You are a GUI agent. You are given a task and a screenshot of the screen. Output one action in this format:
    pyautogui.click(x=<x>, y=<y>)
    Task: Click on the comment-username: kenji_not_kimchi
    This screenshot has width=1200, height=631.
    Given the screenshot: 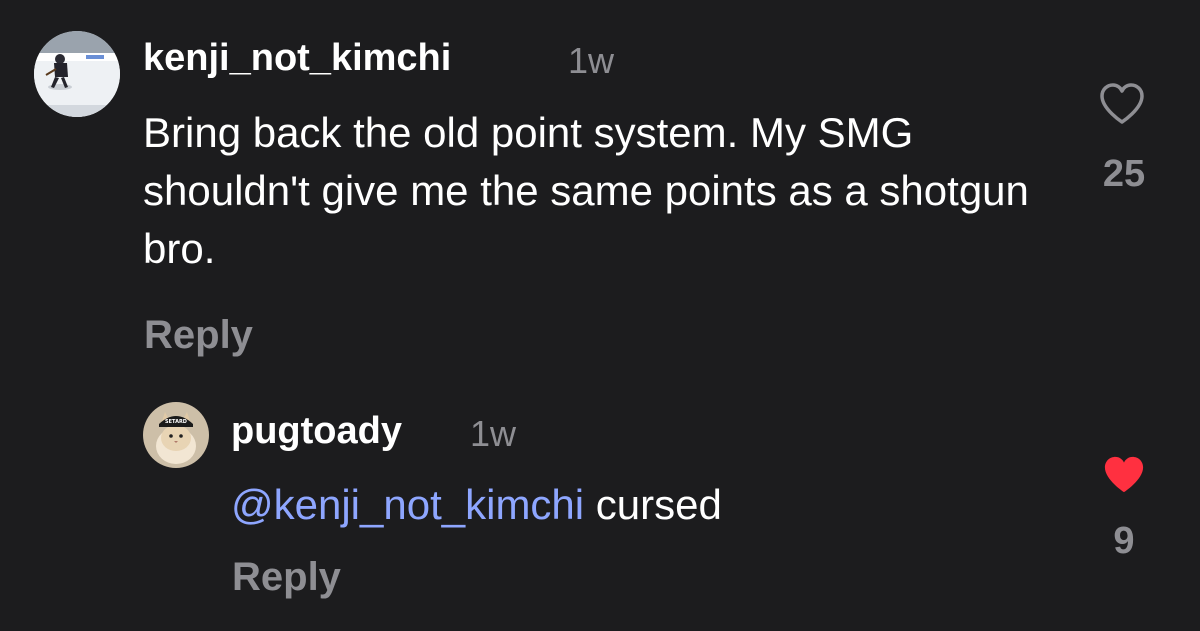 What is the action you would take?
    pyautogui.click(x=297, y=58)
    